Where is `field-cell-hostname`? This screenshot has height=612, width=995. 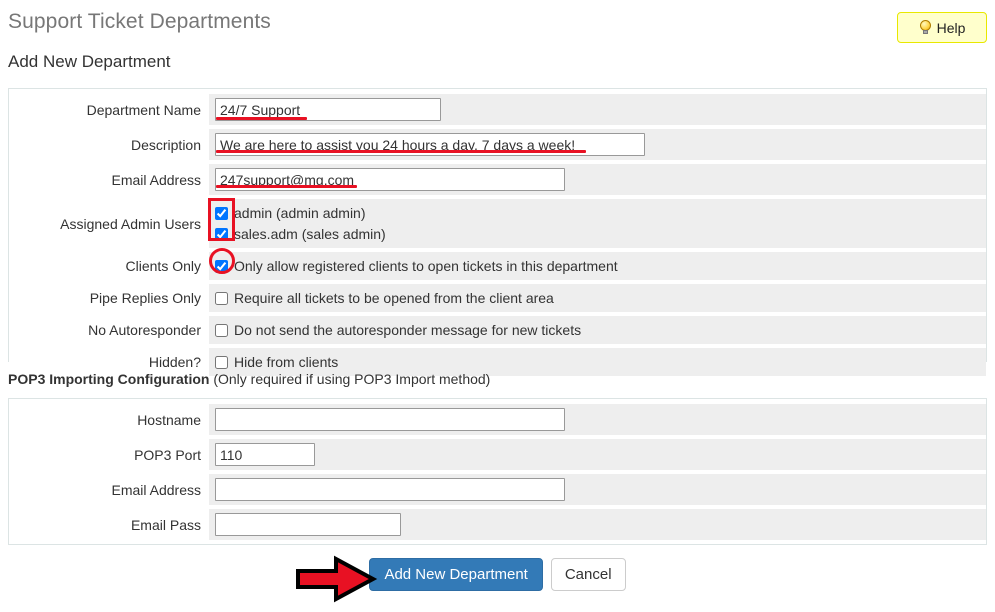 field-cell-hostname is located at coordinates (597, 419).